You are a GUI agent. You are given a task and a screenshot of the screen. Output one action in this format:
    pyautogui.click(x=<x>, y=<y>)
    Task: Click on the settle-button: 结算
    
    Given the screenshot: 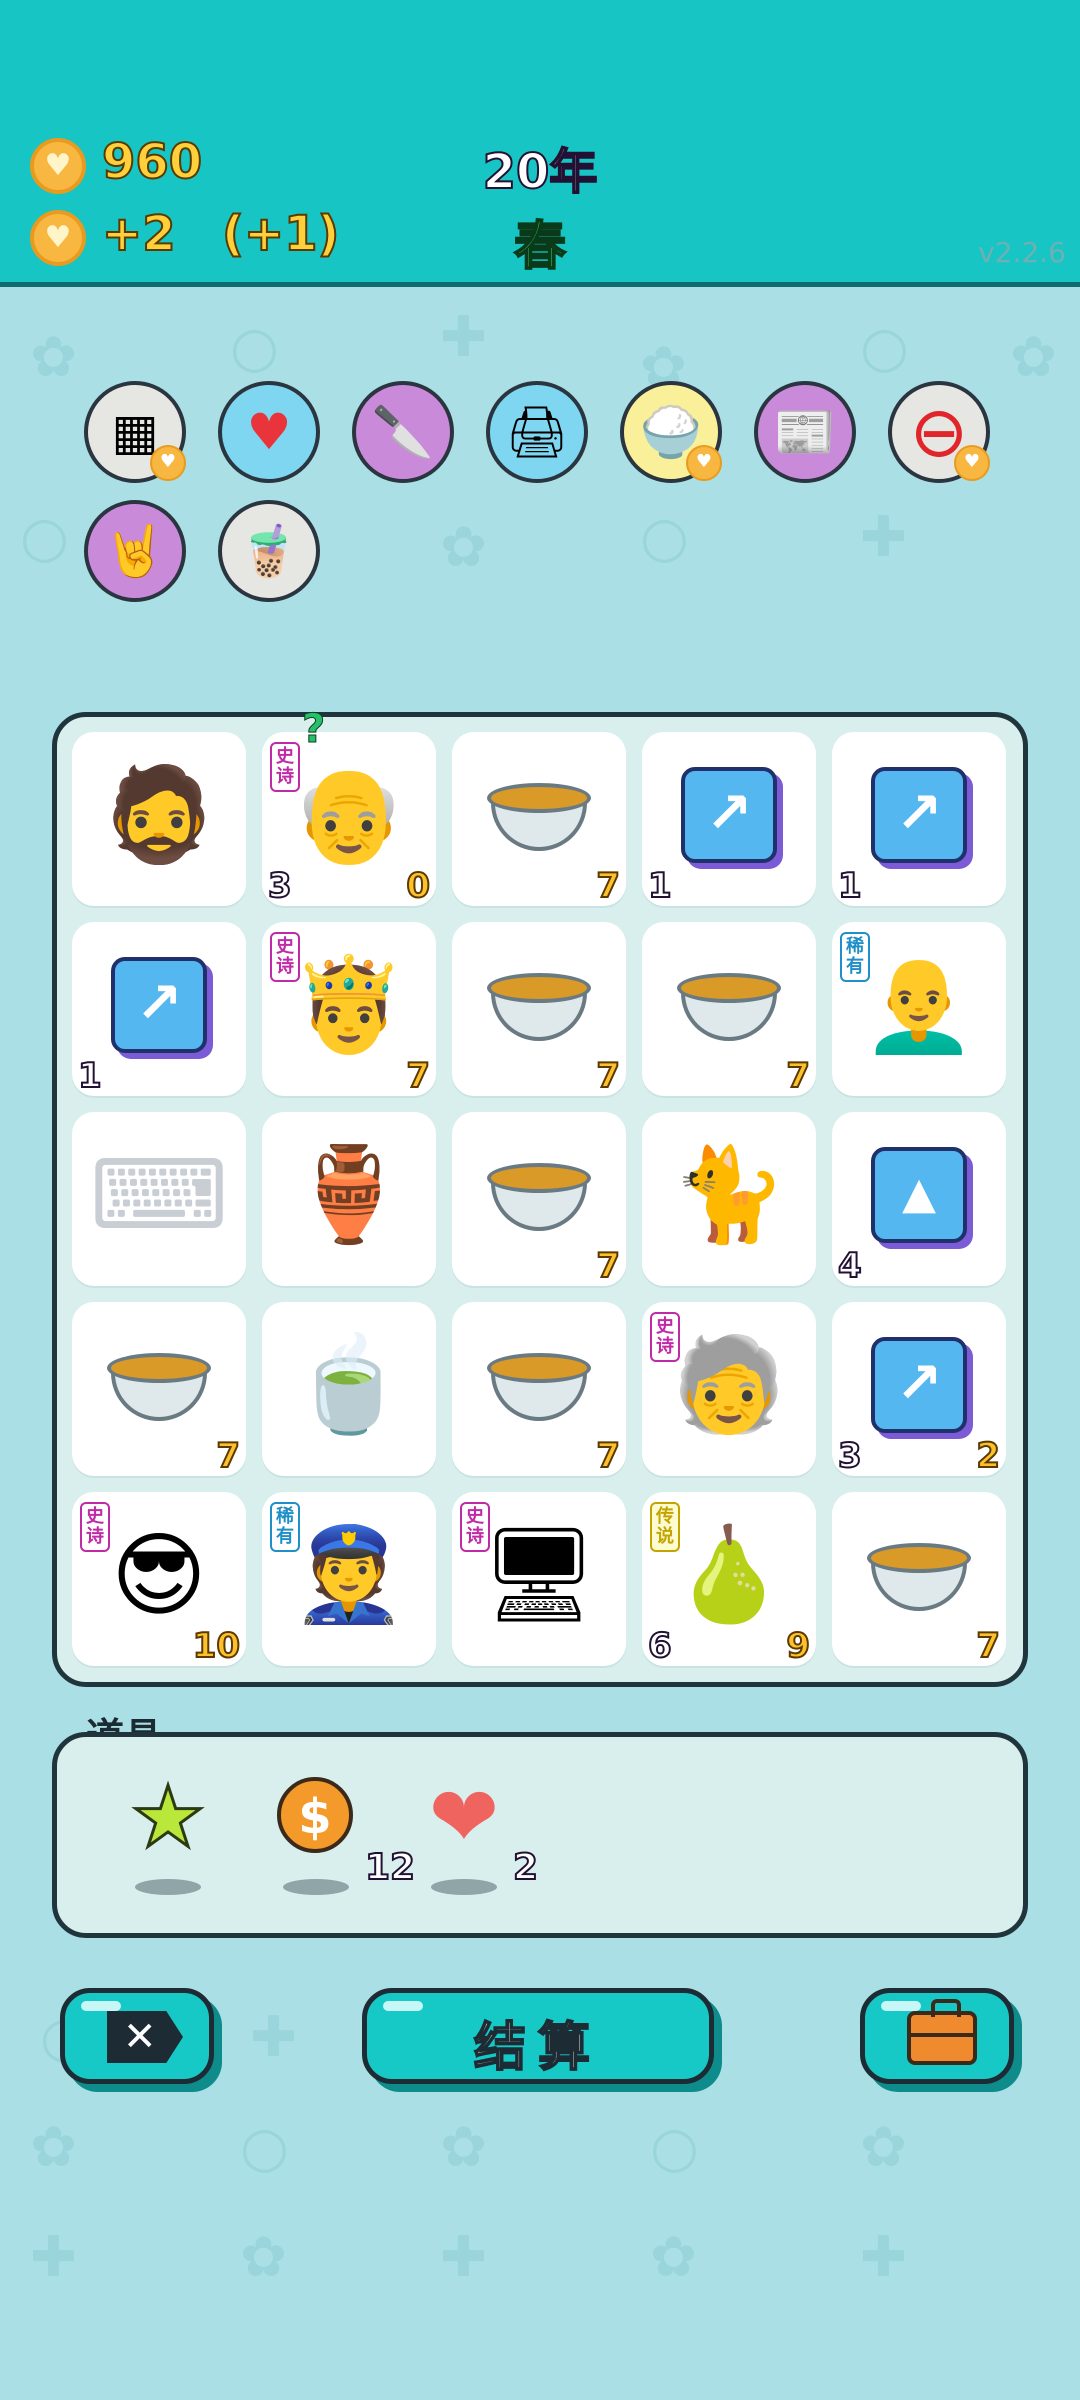 What is the action you would take?
    pyautogui.click(x=538, y=2036)
    